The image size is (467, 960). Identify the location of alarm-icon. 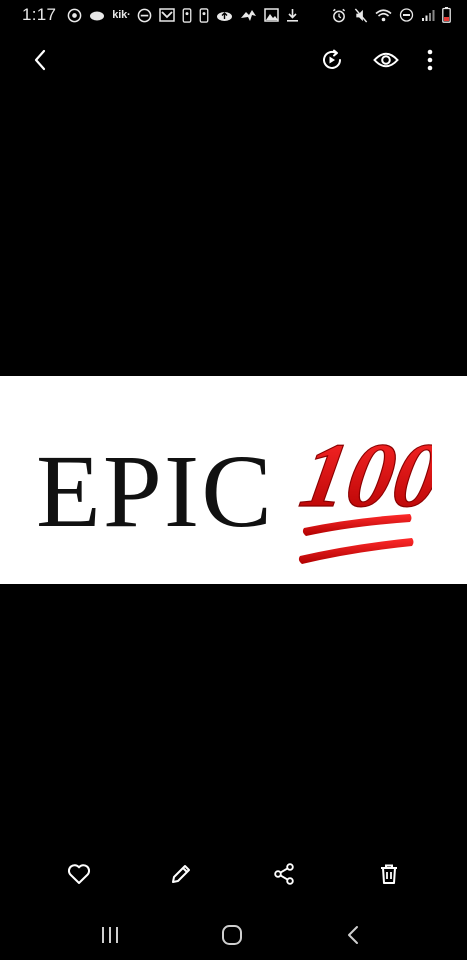
(339, 15).